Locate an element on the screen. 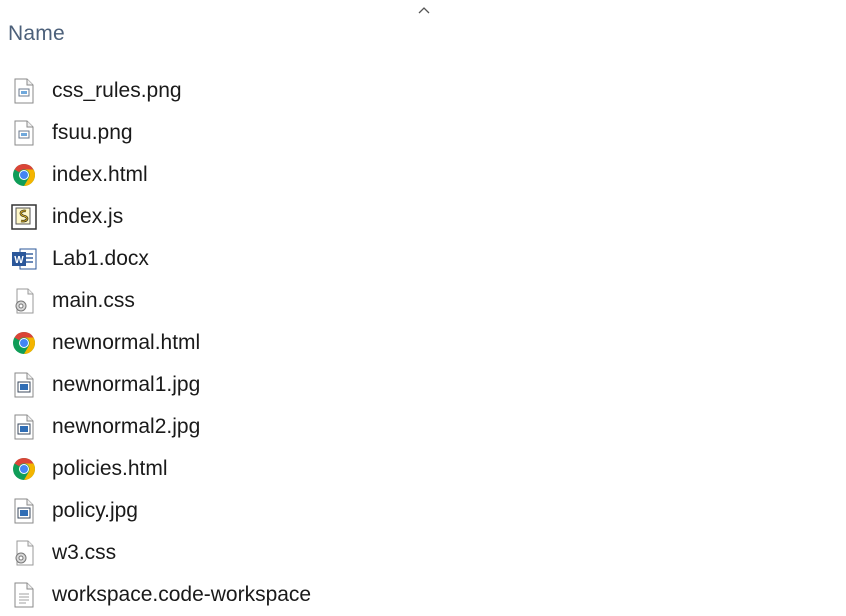 The image size is (846, 616). file-name: Lab1.docx is located at coordinates (100, 258).